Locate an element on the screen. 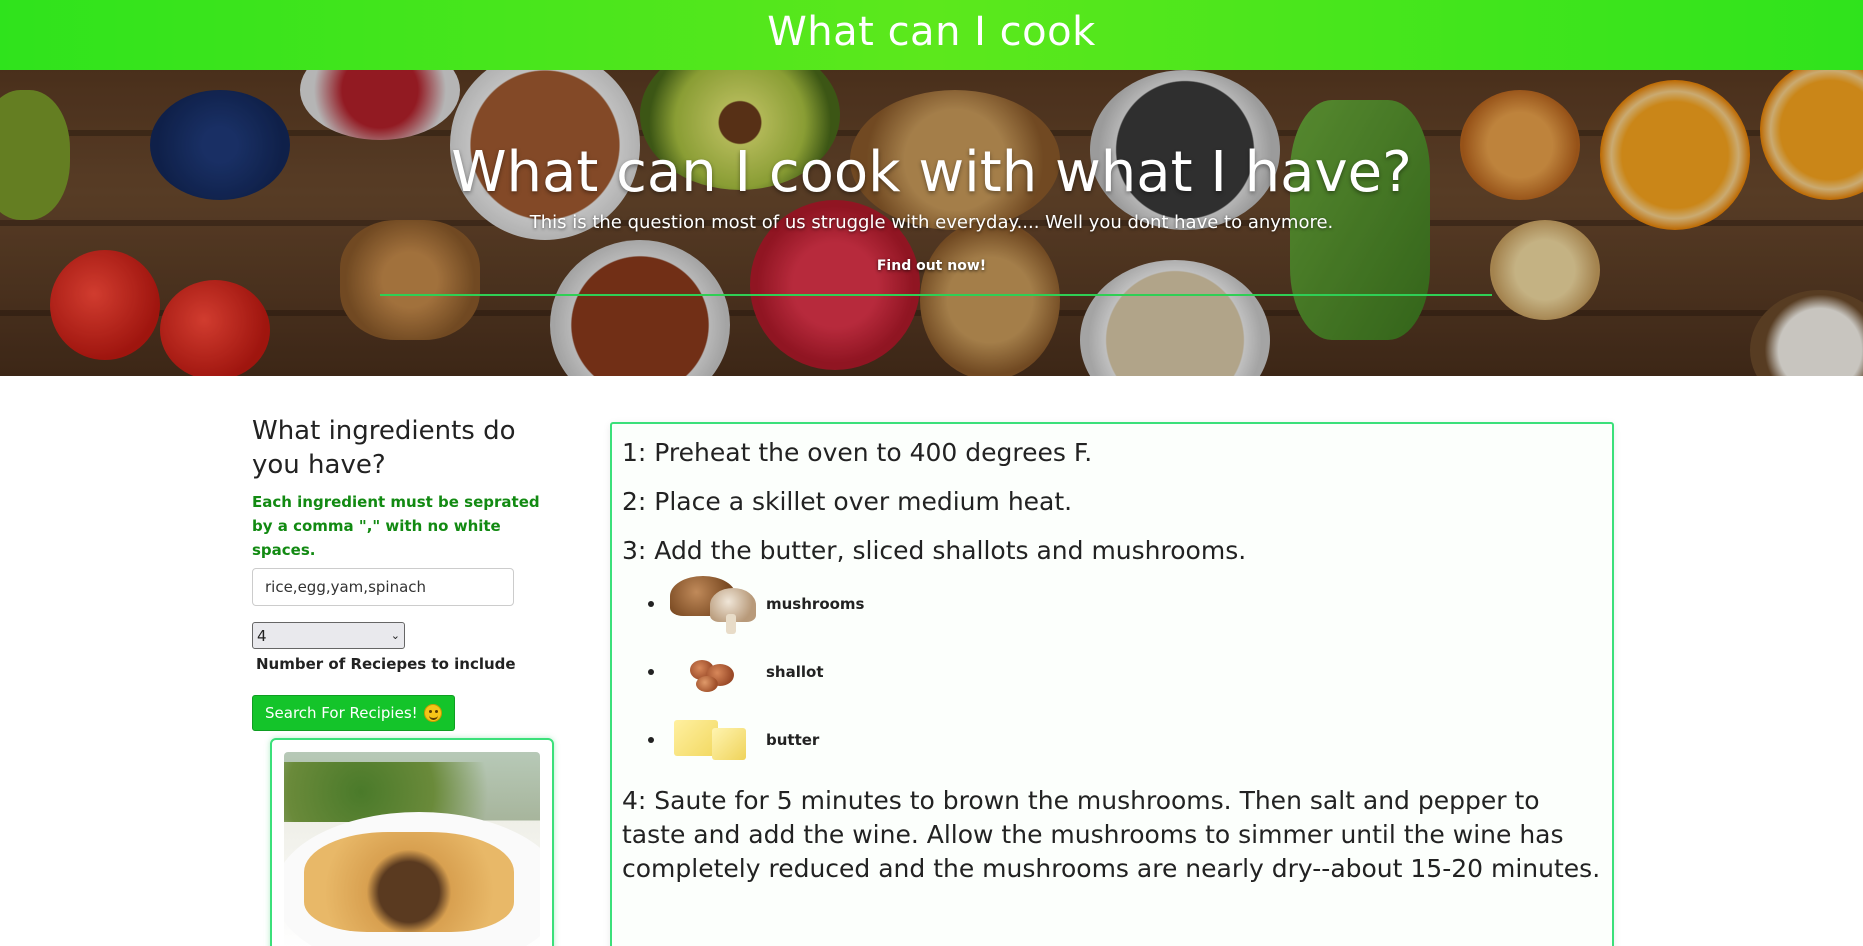  instruction-step: 1: Preheat the oven to 400 degrees F. is located at coordinates (857, 452).